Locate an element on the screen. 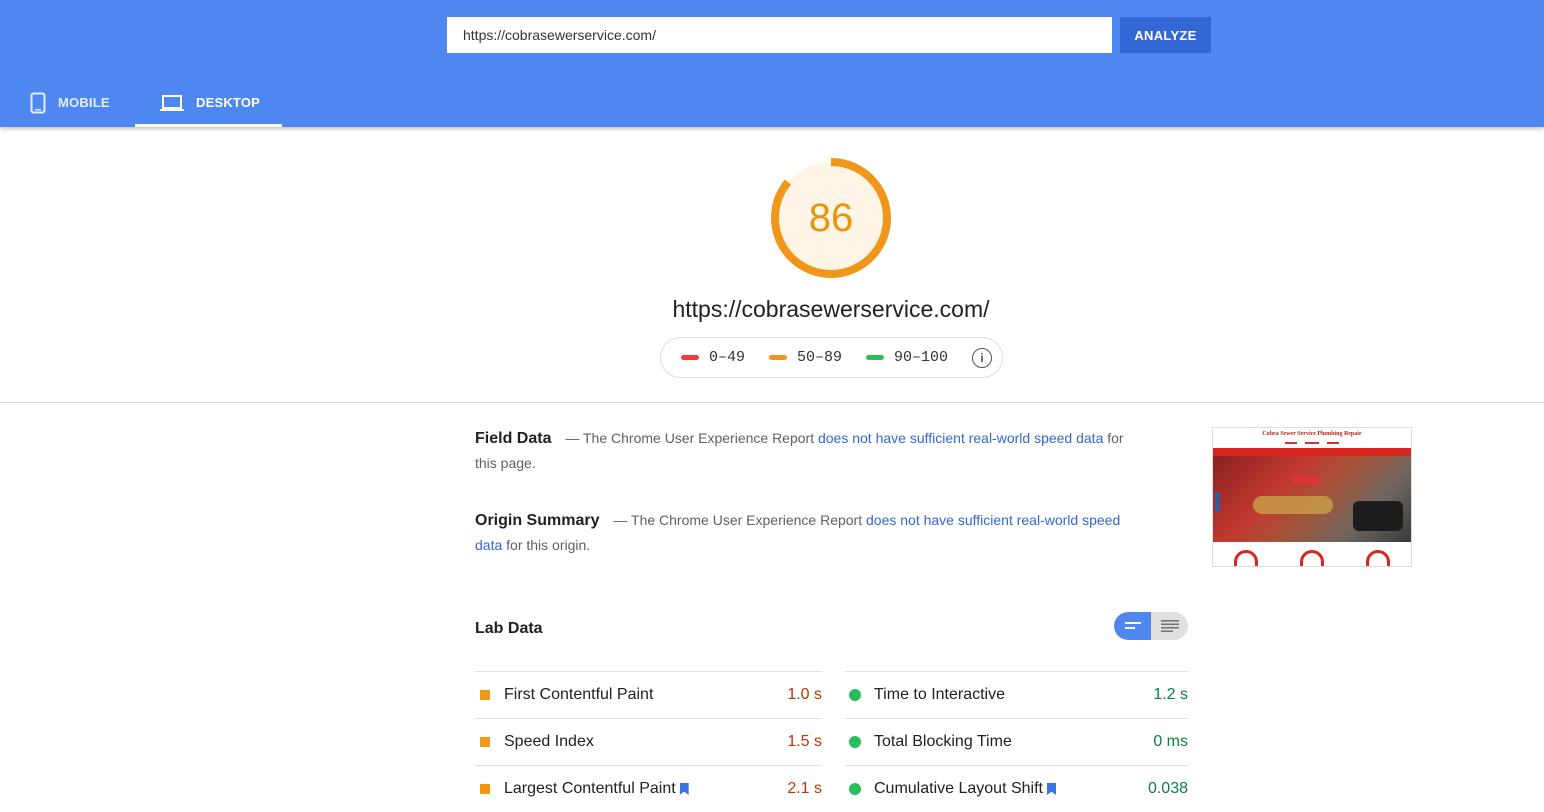 The height and width of the screenshot is (812, 1544). metric-label: First Contentful Paint is located at coordinates (579, 694).